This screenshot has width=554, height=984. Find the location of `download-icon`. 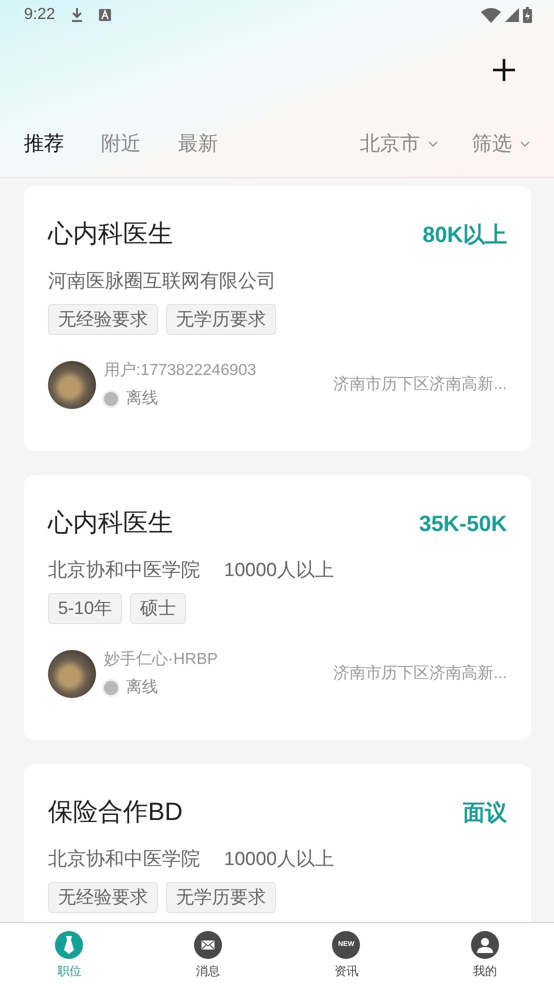

download-icon is located at coordinates (77, 15).